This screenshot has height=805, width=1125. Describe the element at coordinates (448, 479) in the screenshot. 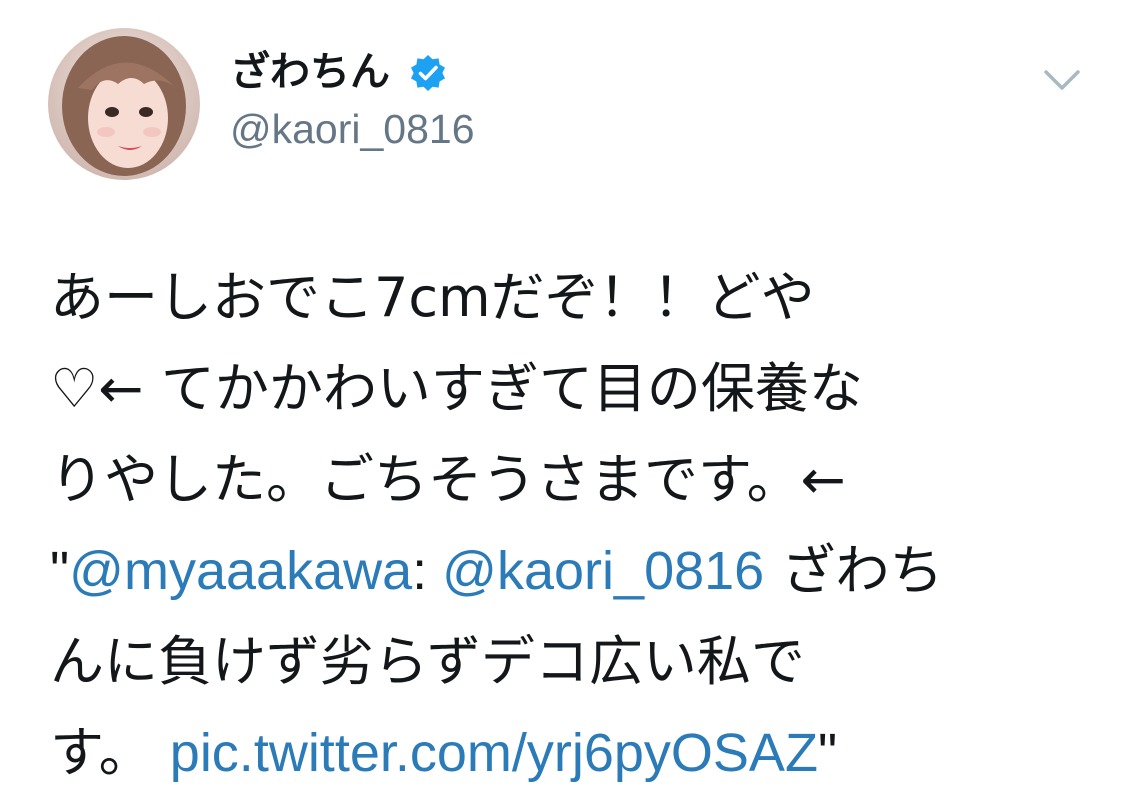

I see `tweet-line-3: りやした。ごちそうさまです。←` at that location.